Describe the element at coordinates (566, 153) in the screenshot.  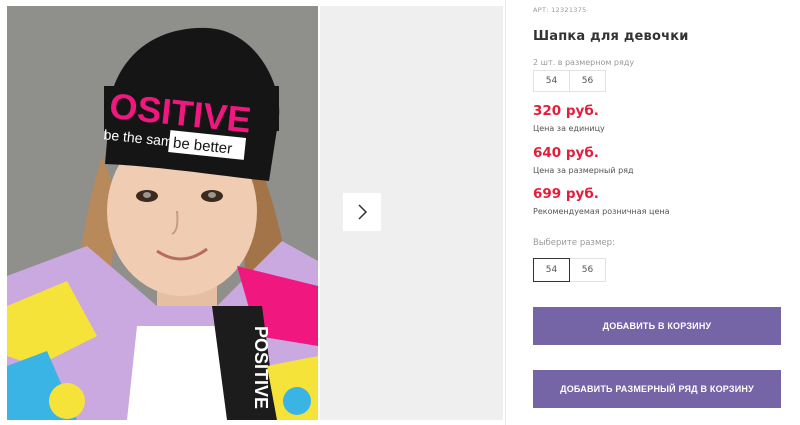
I see `set-price: 640 руб.` at that location.